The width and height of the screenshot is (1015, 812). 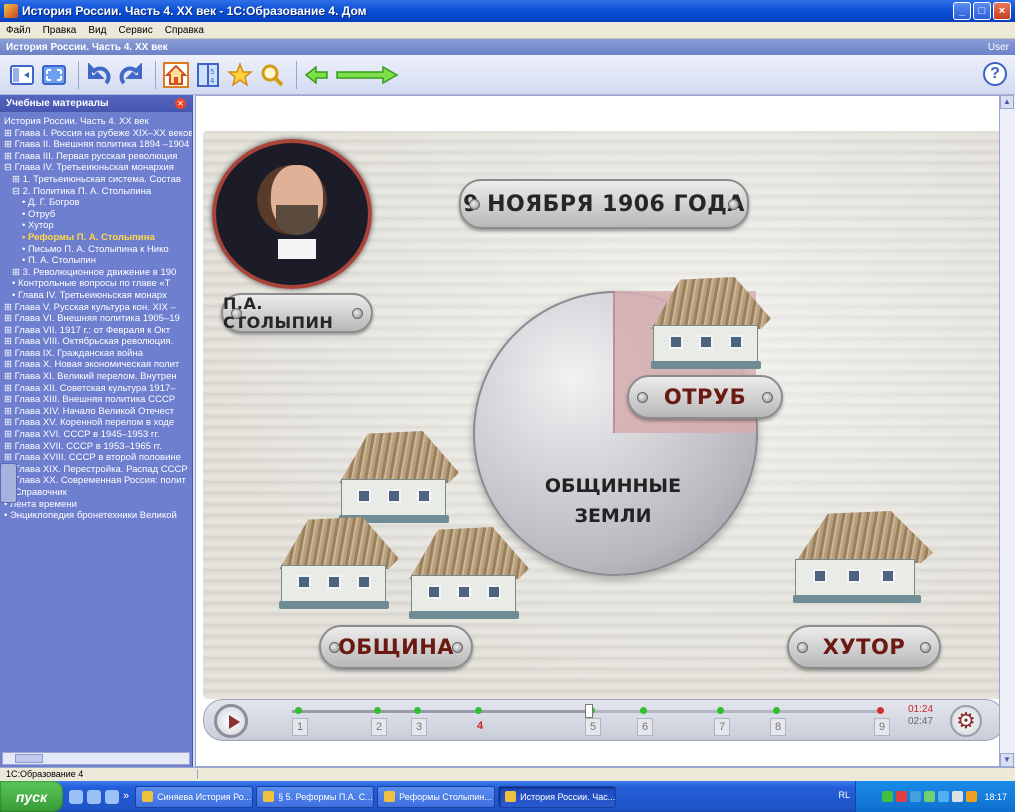 What do you see at coordinates (31, 796) in the screenshot?
I see `start-button: пуск` at bounding box center [31, 796].